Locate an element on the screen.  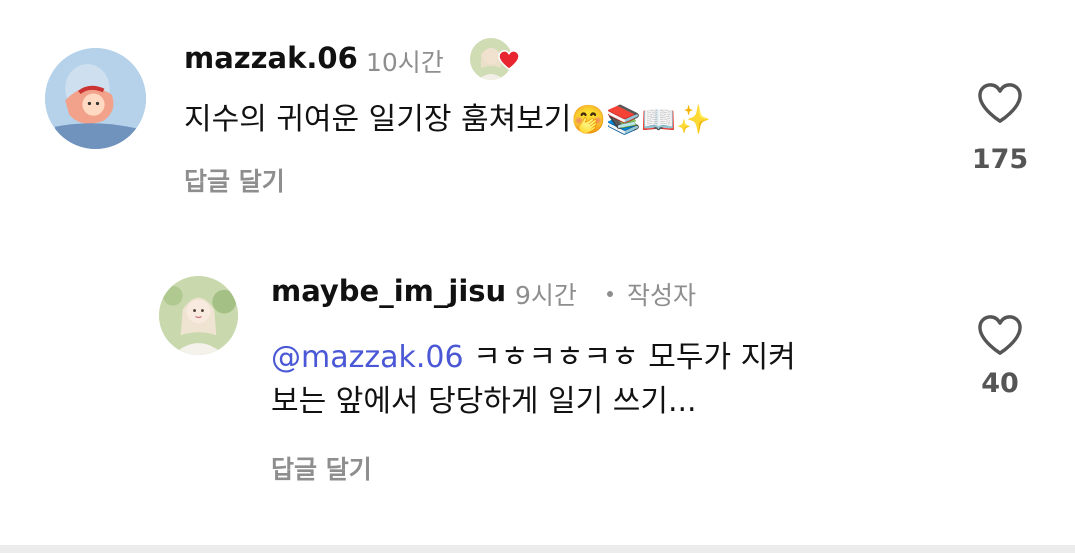
red-heart-icon is located at coordinates (509, 60).